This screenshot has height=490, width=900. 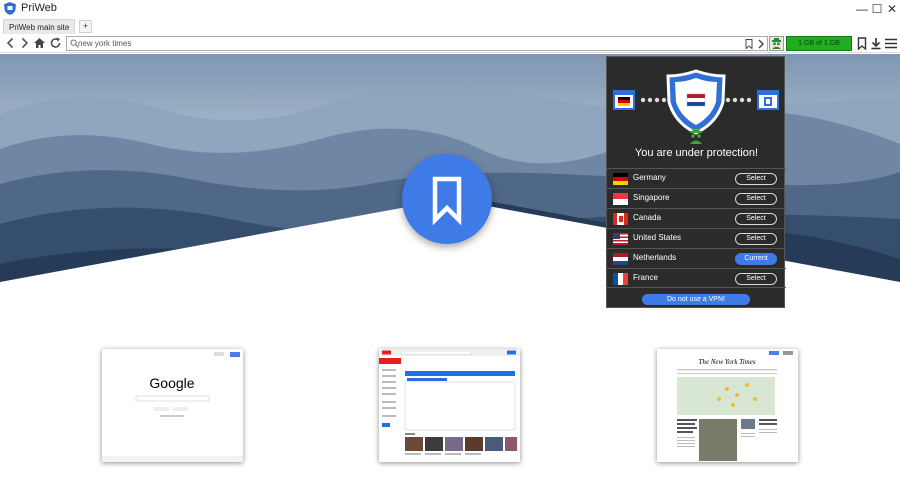 What do you see at coordinates (761, 44) in the screenshot?
I see `go-icon` at bounding box center [761, 44].